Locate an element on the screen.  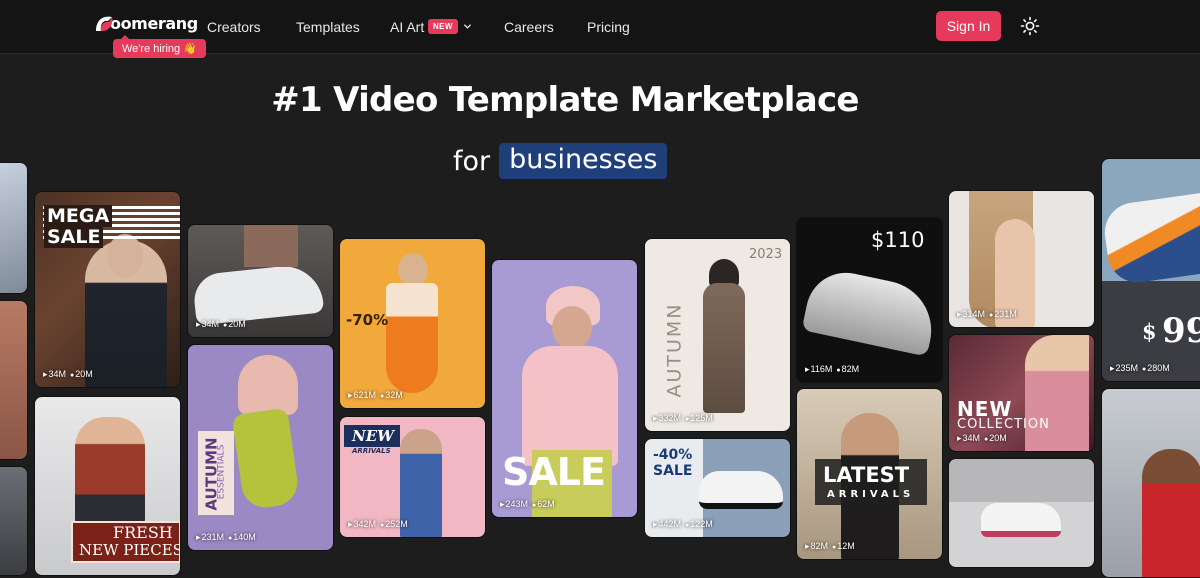
template-stats: 314M231M is located at coordinates (987, 314).